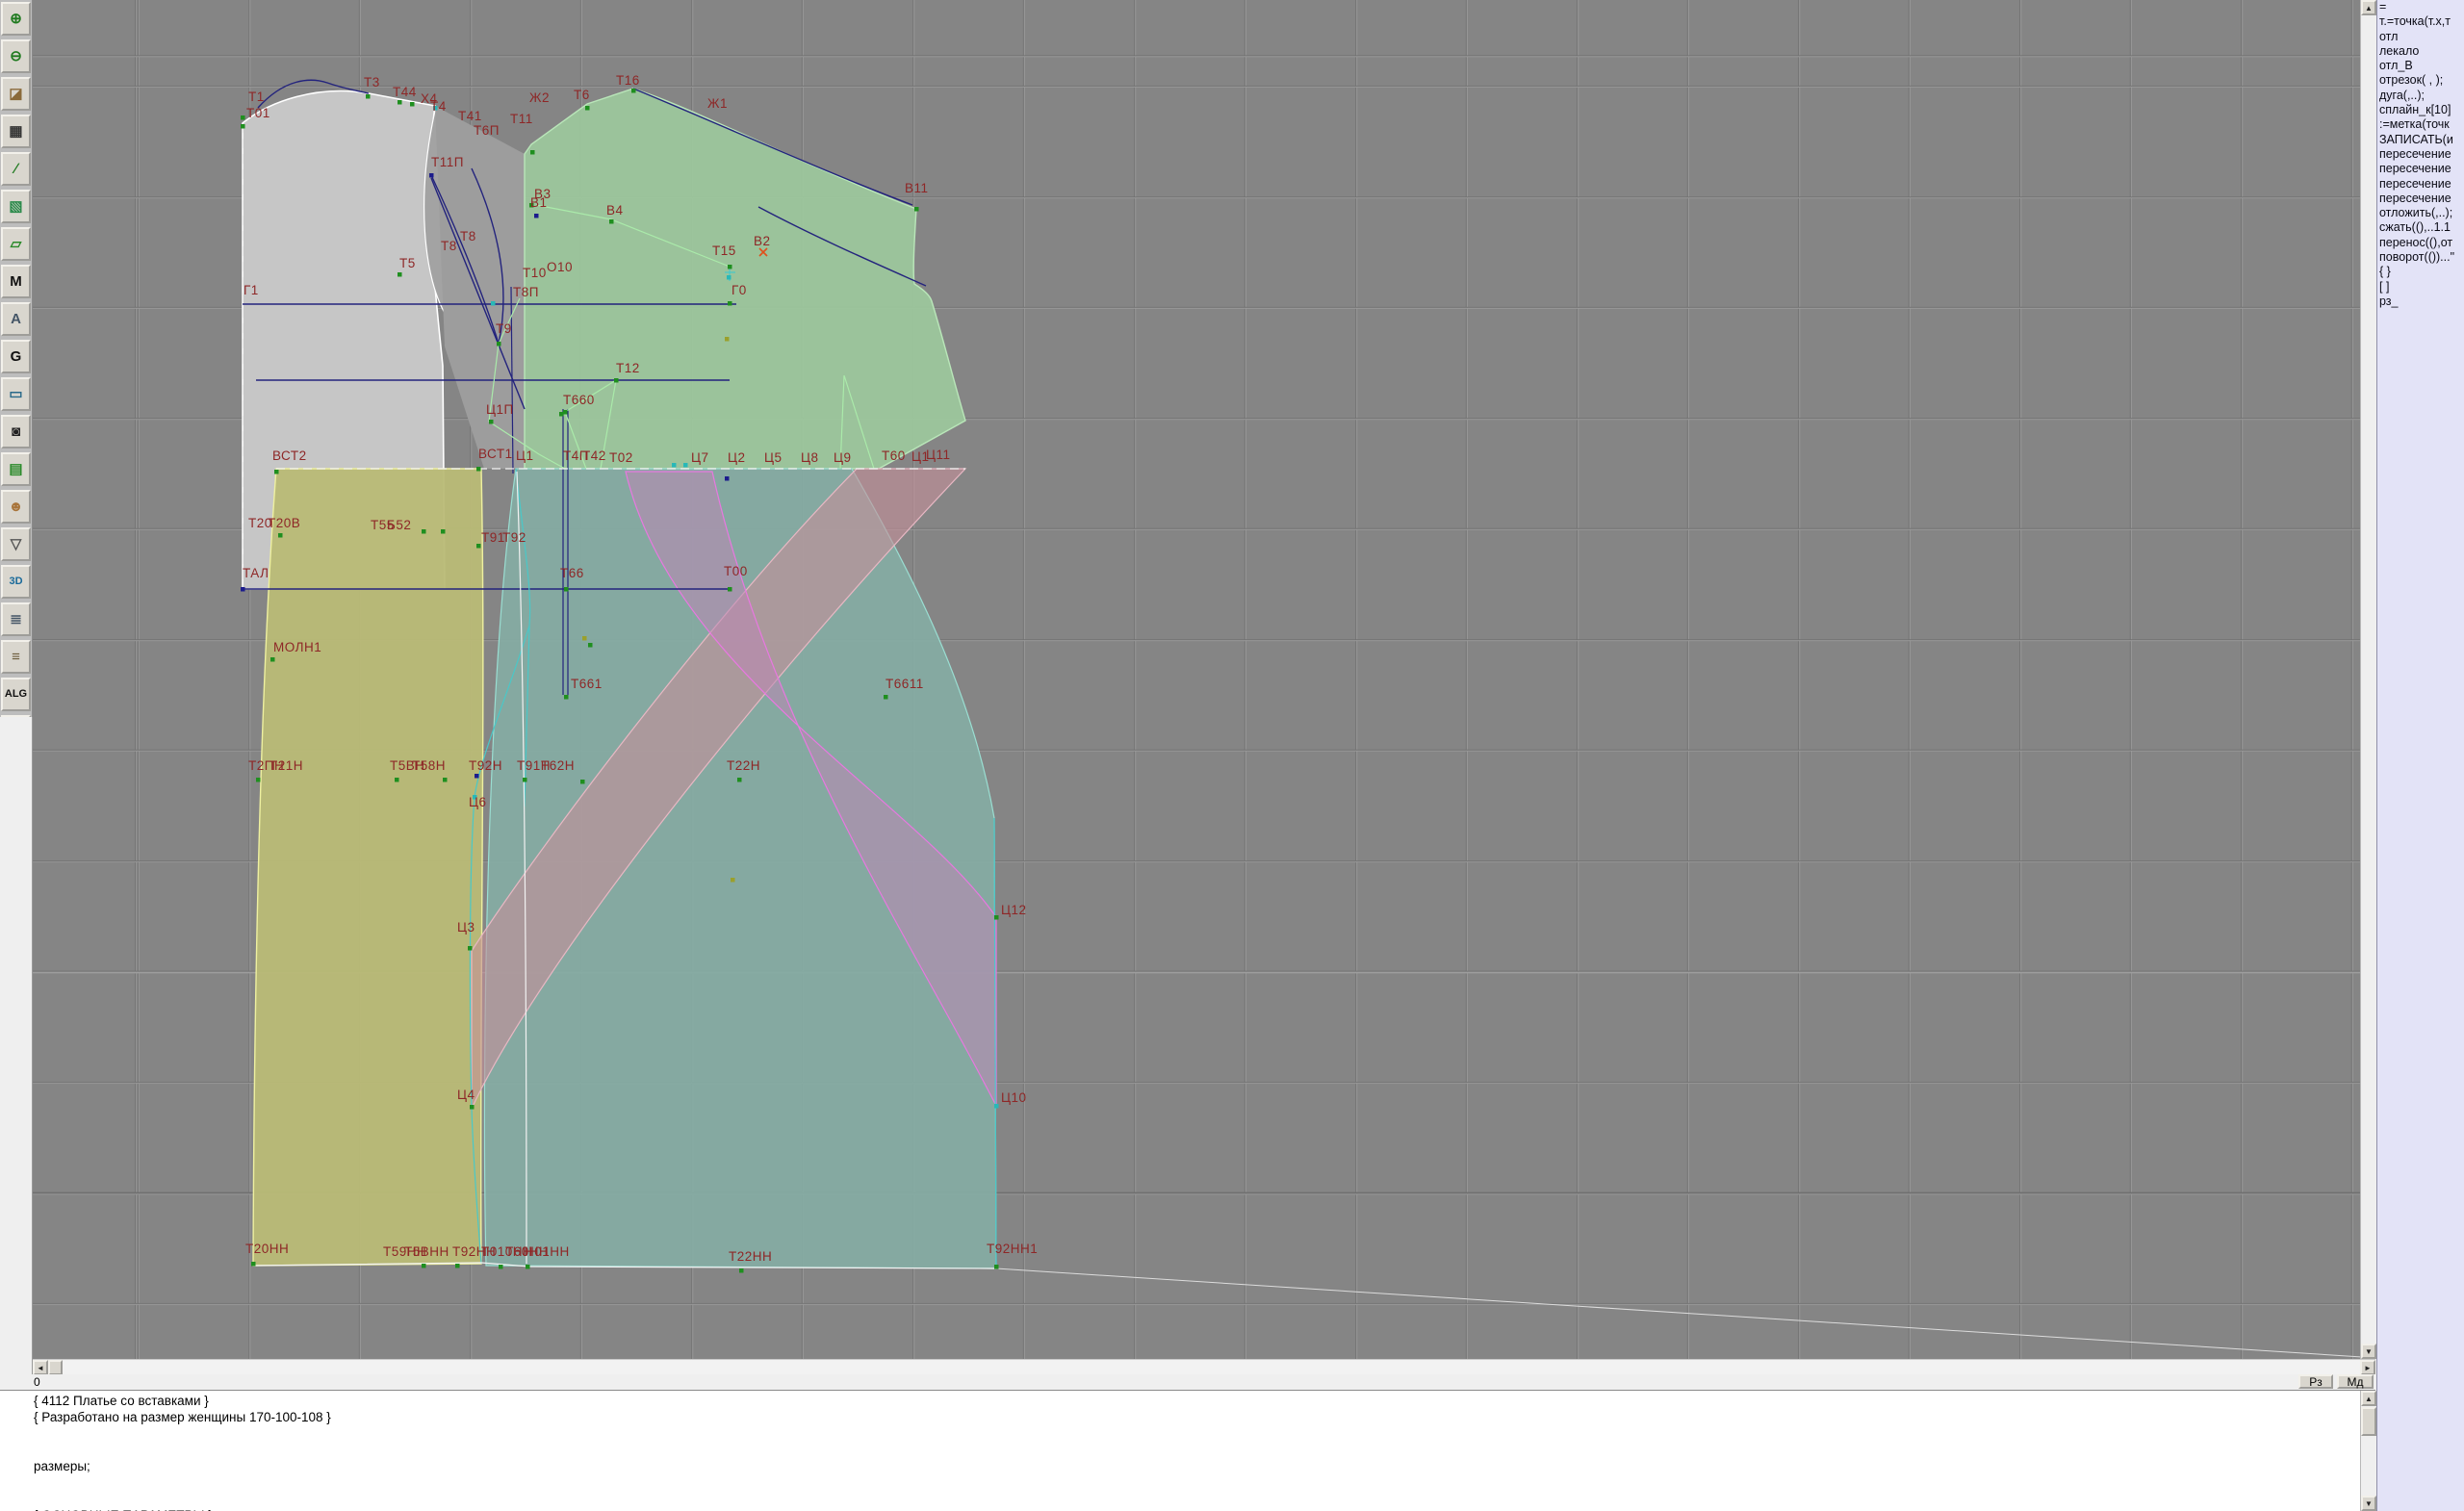 The width and height of the screenshot is (2464, 1511). Describe the element at coordinates (2315, 1381) in the screenshot. I see `rz-button: Рз` at that location.